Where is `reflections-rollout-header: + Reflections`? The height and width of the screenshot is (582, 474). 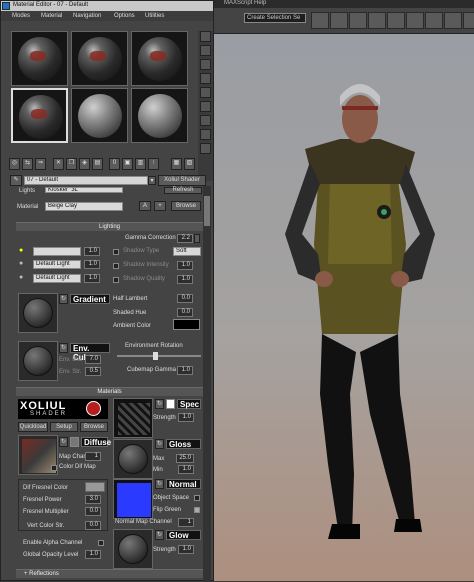 reflections-rollout-header: + Reflections is located at coordinates (109, 573).